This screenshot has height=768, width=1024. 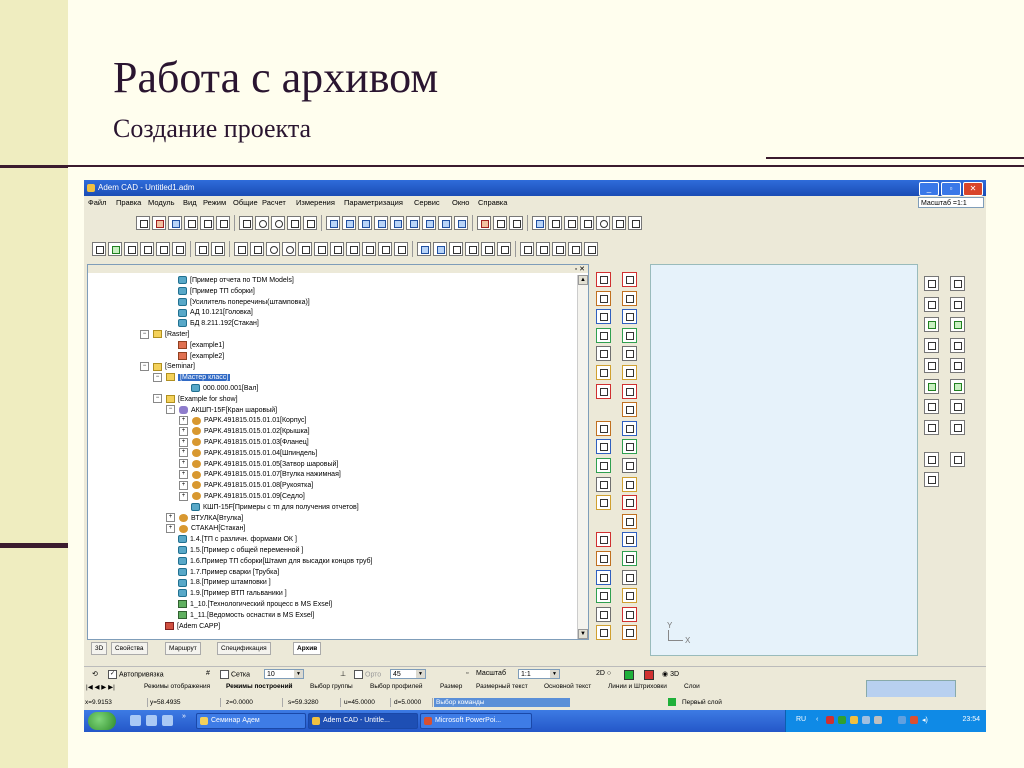 I want to click on menu-view: Вид, so click(x=190, y=202).